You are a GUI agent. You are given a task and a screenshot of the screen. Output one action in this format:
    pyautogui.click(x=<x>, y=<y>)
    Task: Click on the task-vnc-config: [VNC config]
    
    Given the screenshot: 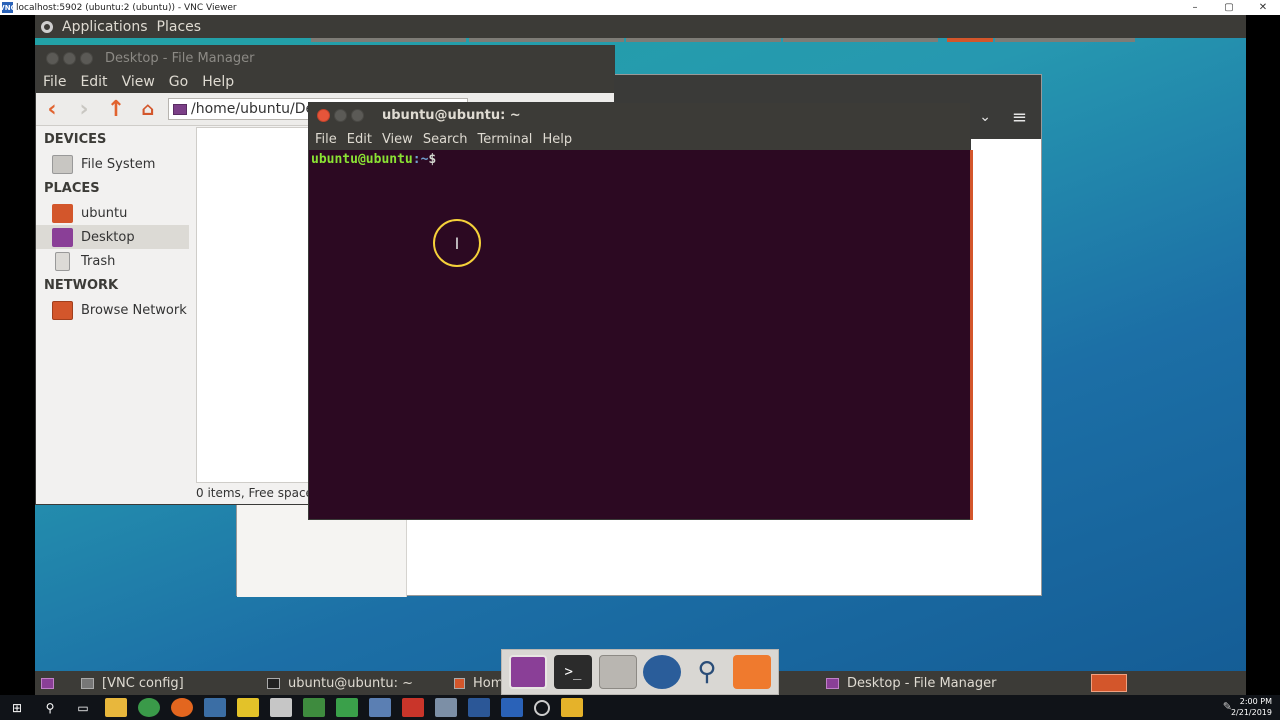 What is the action you would take?
    pyautogui.click(x=132, y=683)
    